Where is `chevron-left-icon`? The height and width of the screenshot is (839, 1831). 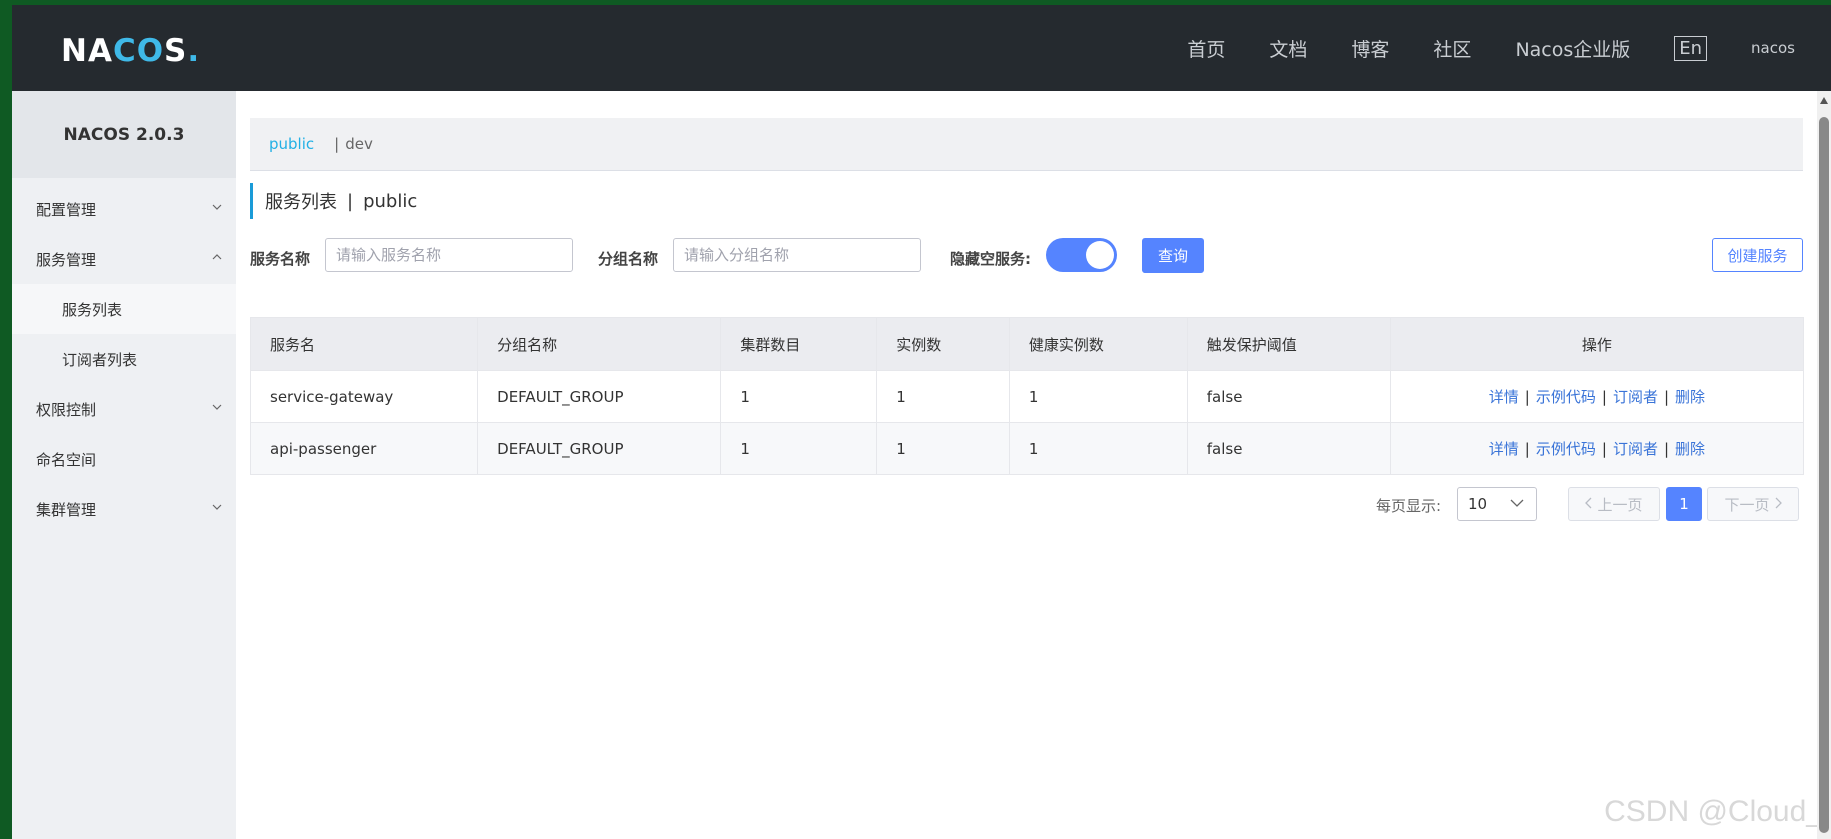
chevron-left-icon is located at coordinates (1589, 504).